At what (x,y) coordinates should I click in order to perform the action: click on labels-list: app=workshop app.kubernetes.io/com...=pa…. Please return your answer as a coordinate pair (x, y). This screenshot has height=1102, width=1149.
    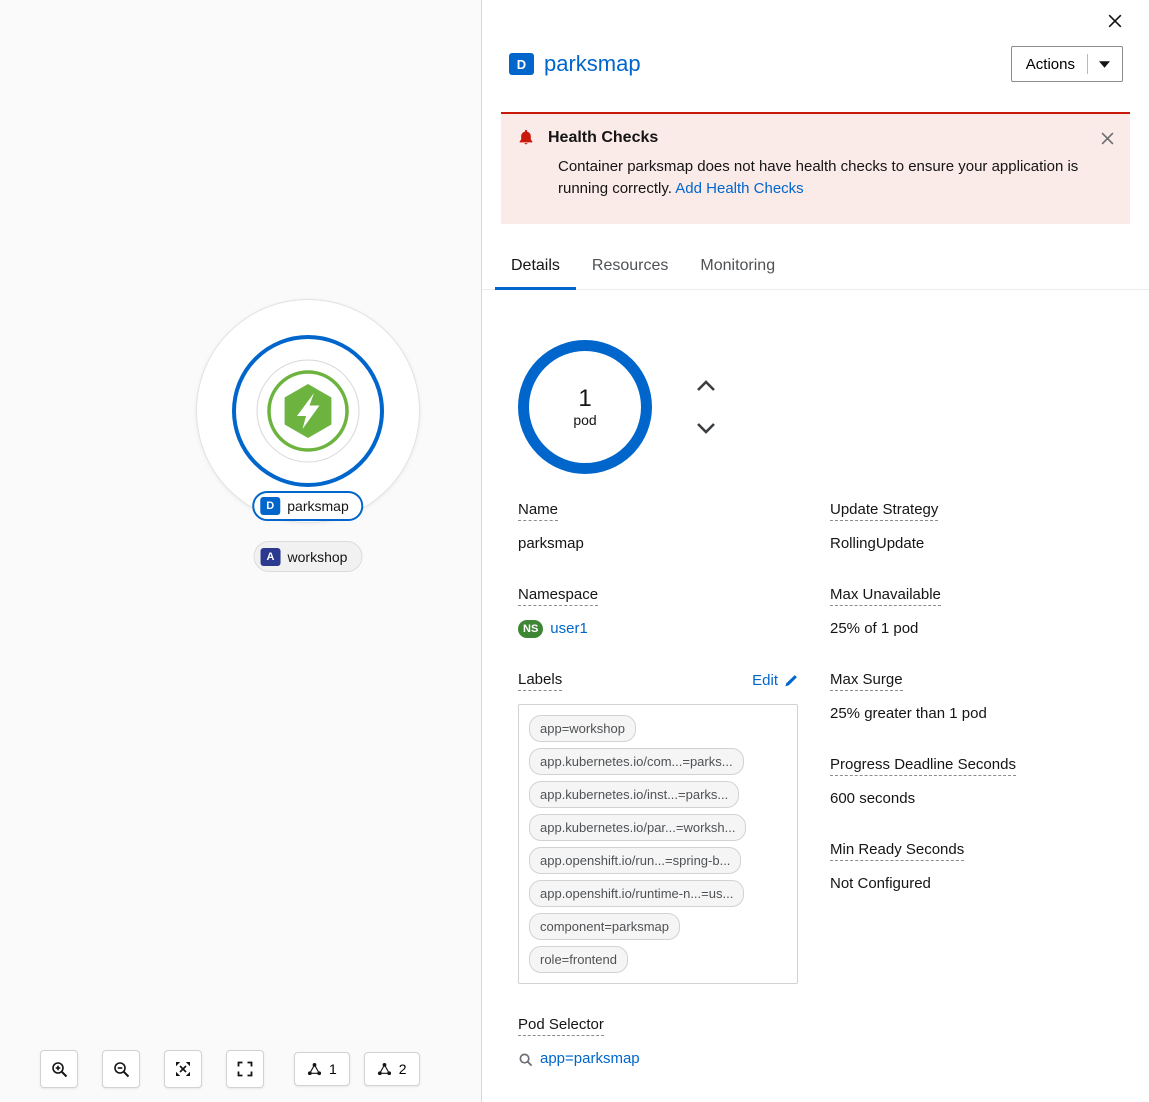
    Looking at the image, I should click on (658, 844).